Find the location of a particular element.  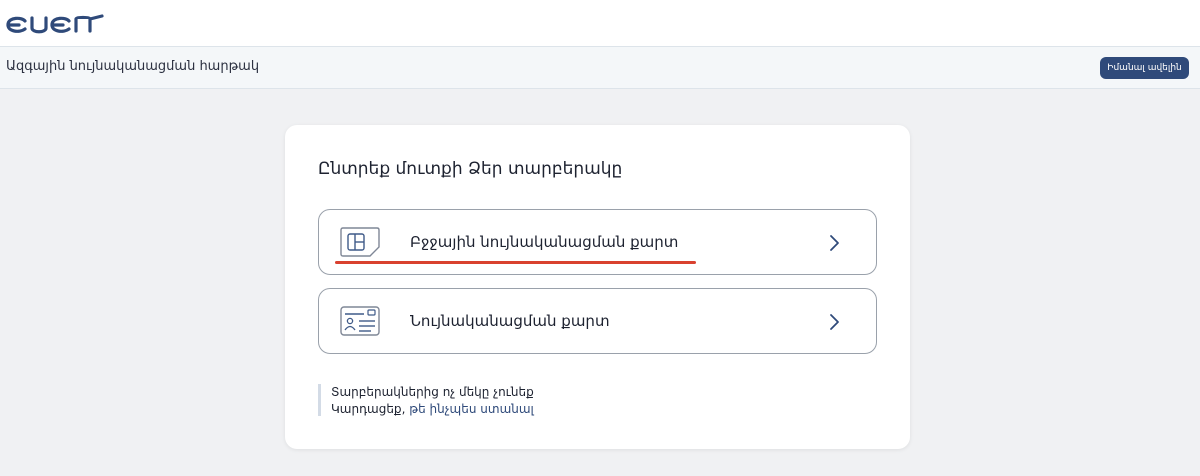

top-bar is located at coordinates (600, 23).